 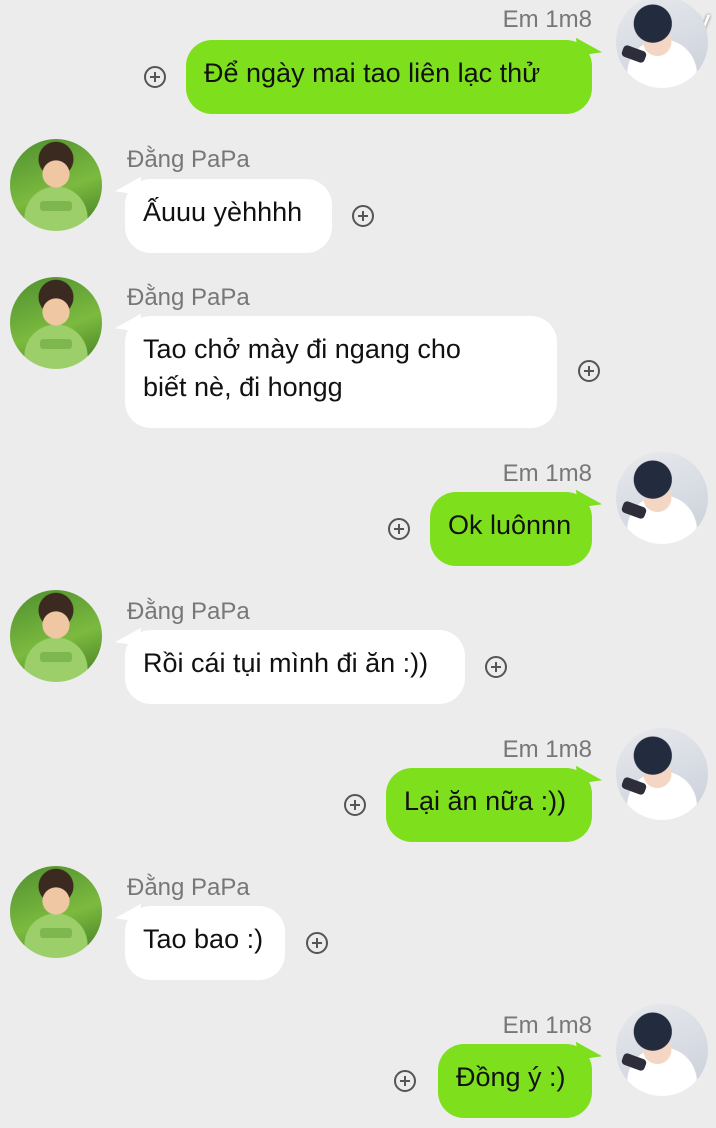 What do you see at coordinates (515, 1081) in the screenshot?
I see `message-bubble: Đồng ý :)` at bounding box center [515, 1081].